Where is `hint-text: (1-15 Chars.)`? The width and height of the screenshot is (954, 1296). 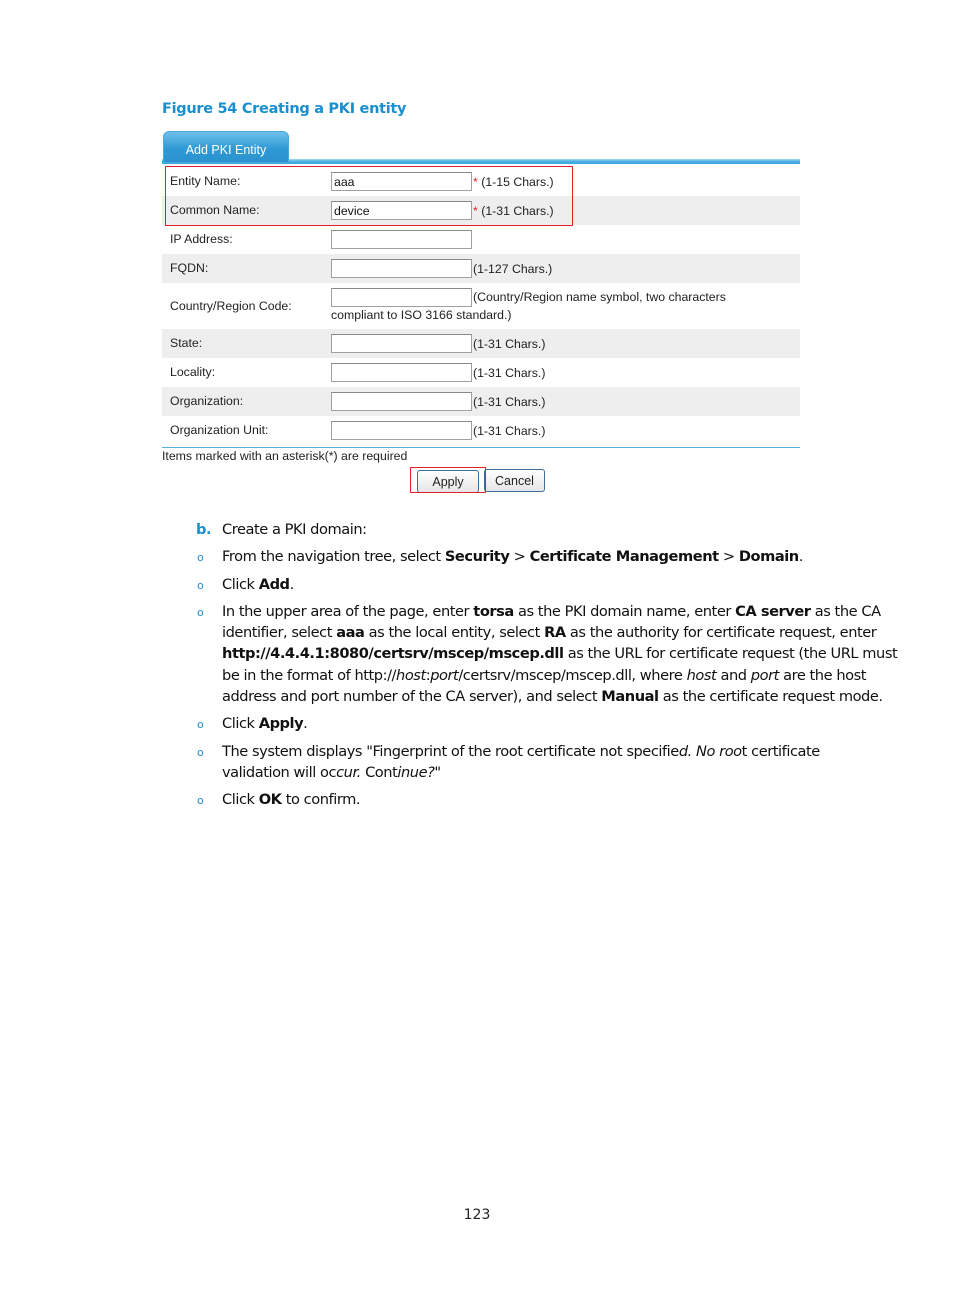
hint-text: (1-15 Chars.) is located at coordinates (517, 182).